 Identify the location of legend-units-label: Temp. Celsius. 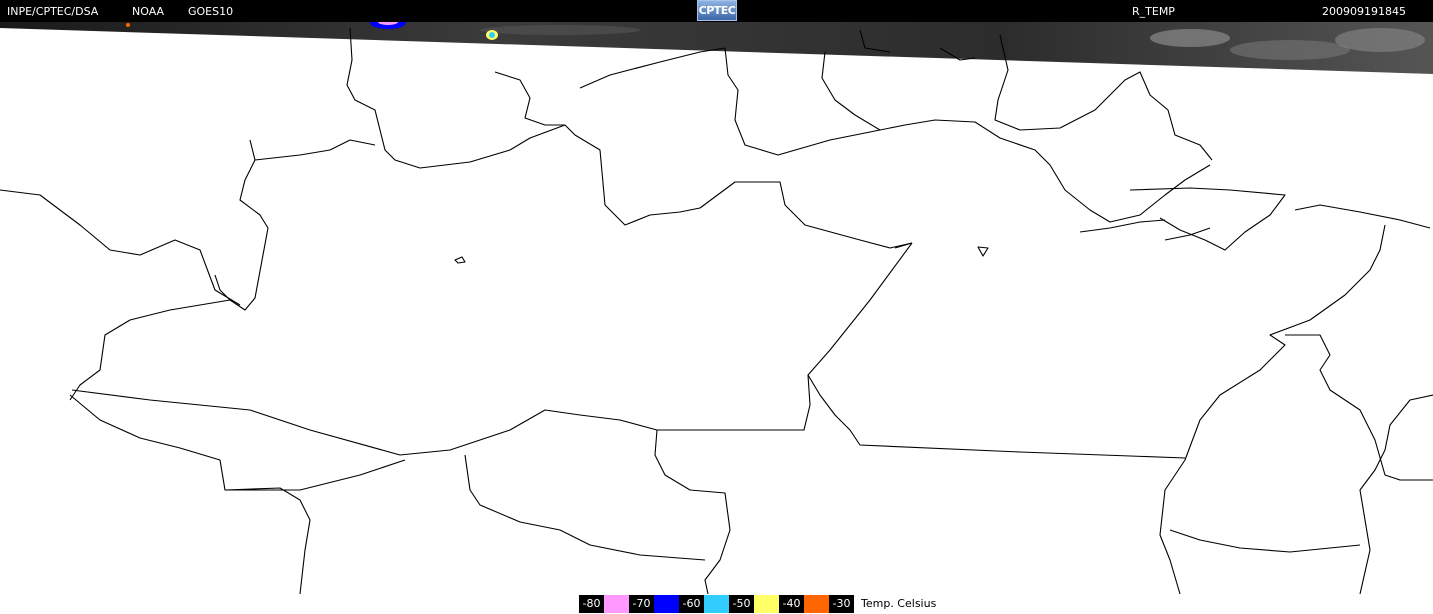
(895, 604).